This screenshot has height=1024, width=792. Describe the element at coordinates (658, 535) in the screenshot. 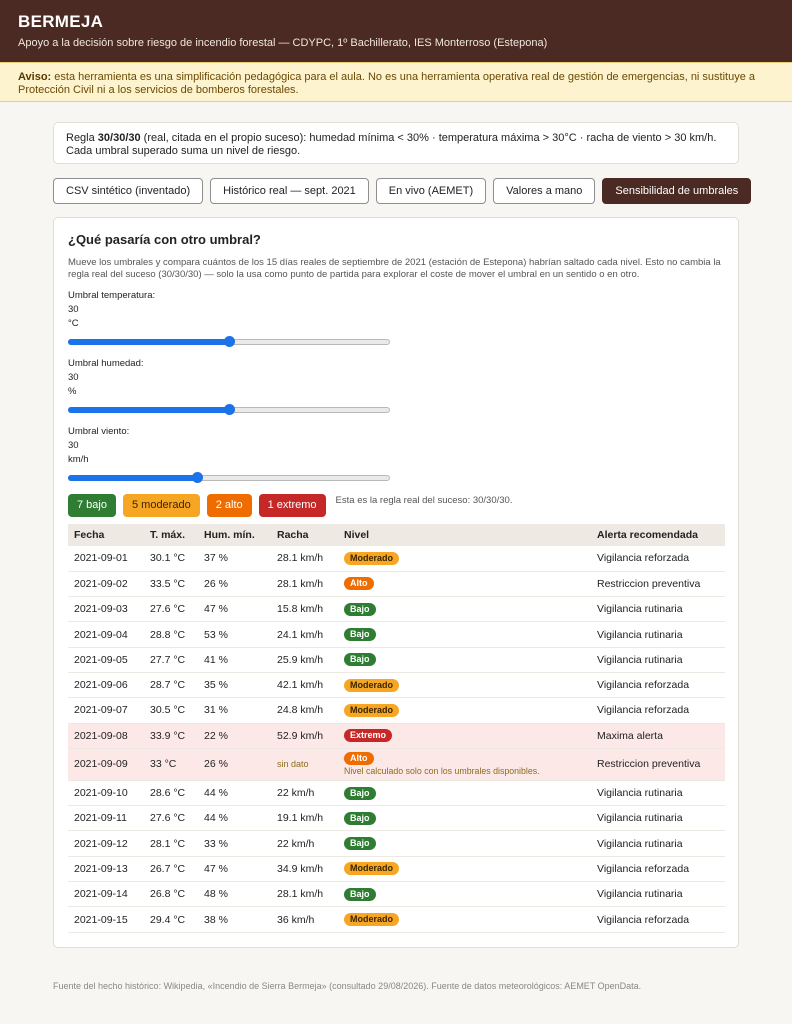

I see `col-alerta: Alerta recomendada` at that location.